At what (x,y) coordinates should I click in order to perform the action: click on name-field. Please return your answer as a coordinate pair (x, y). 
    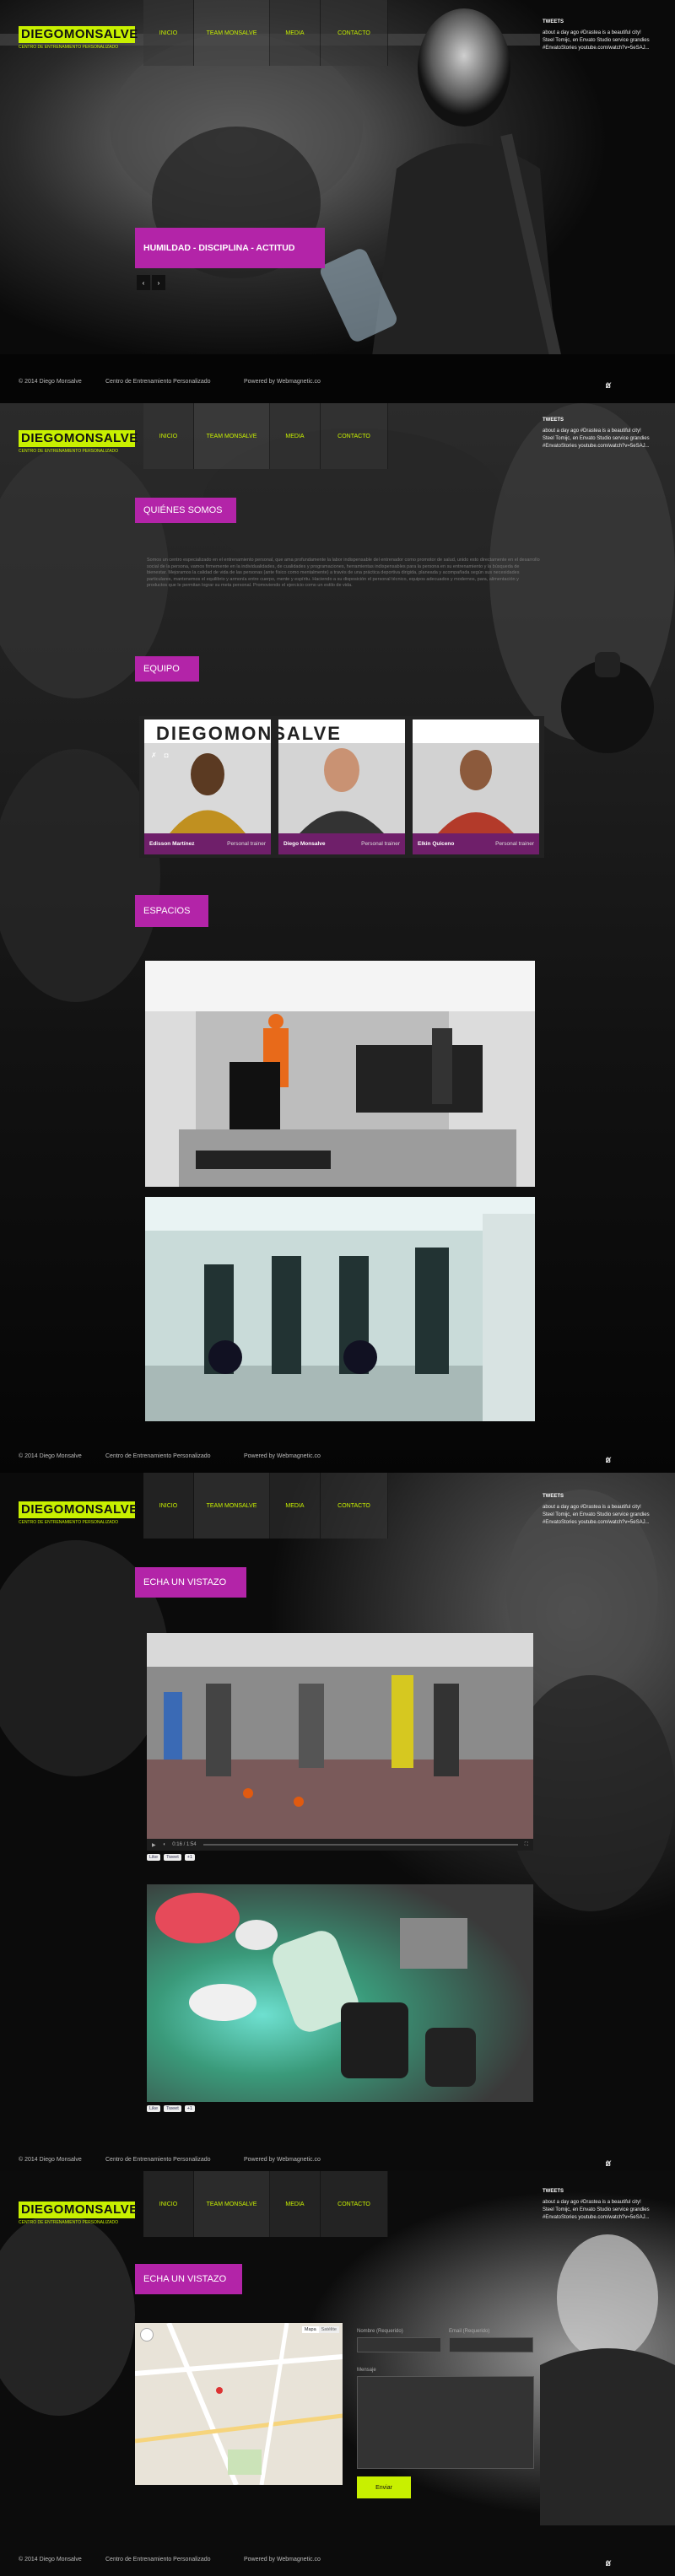
    Looking at the image, I should click on (399, 2344).